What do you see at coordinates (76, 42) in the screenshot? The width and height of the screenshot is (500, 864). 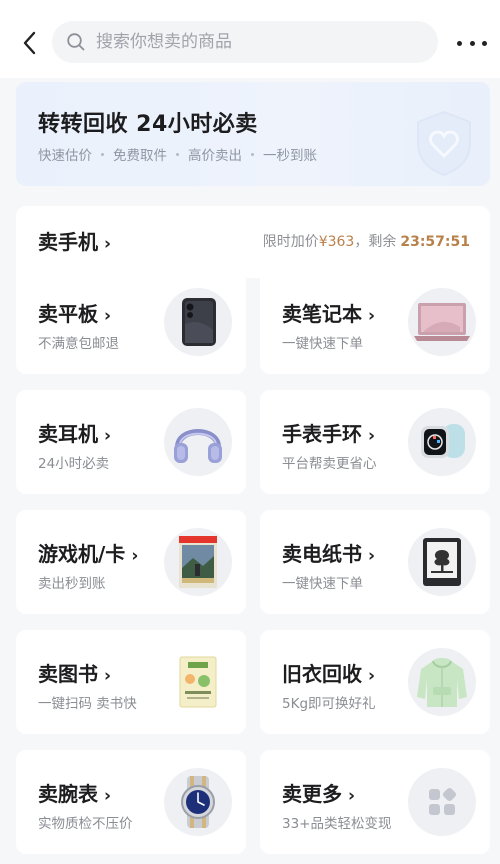 I see `search-icon` at bounding box center [76, 42].